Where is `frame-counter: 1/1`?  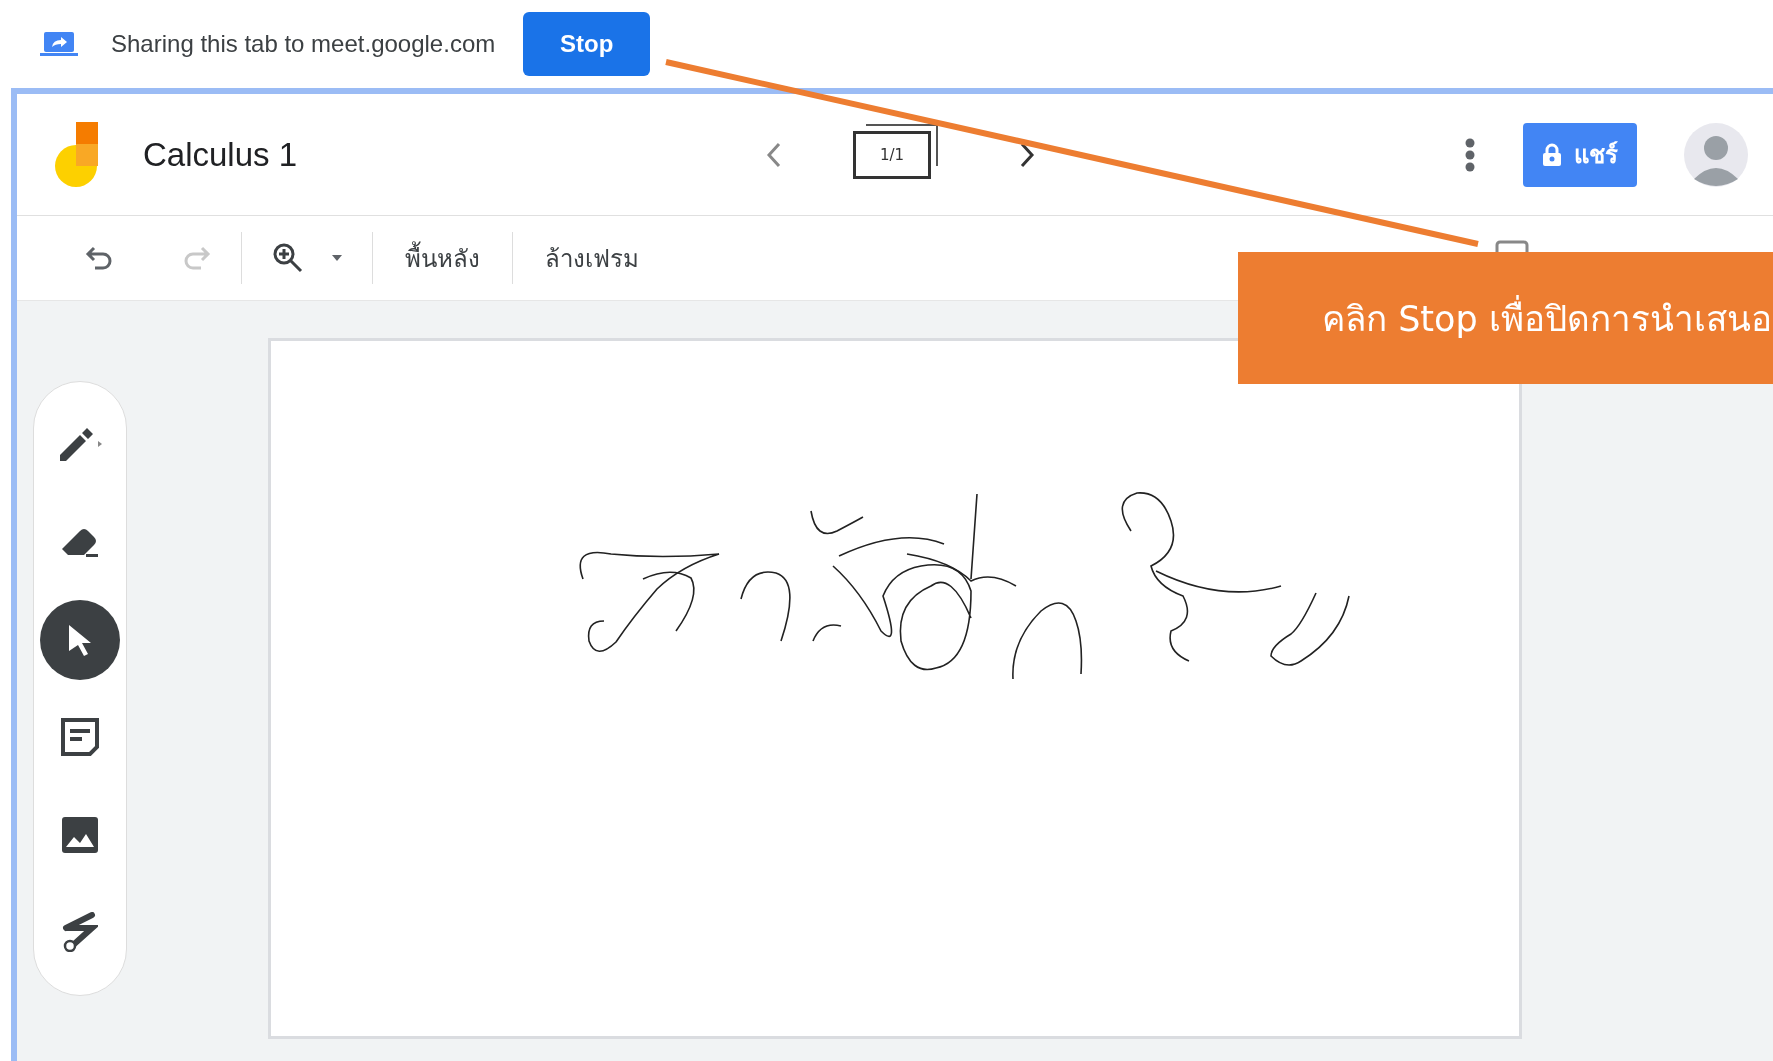
frame-counter: 1/1 is located at coordinates (892, 154).